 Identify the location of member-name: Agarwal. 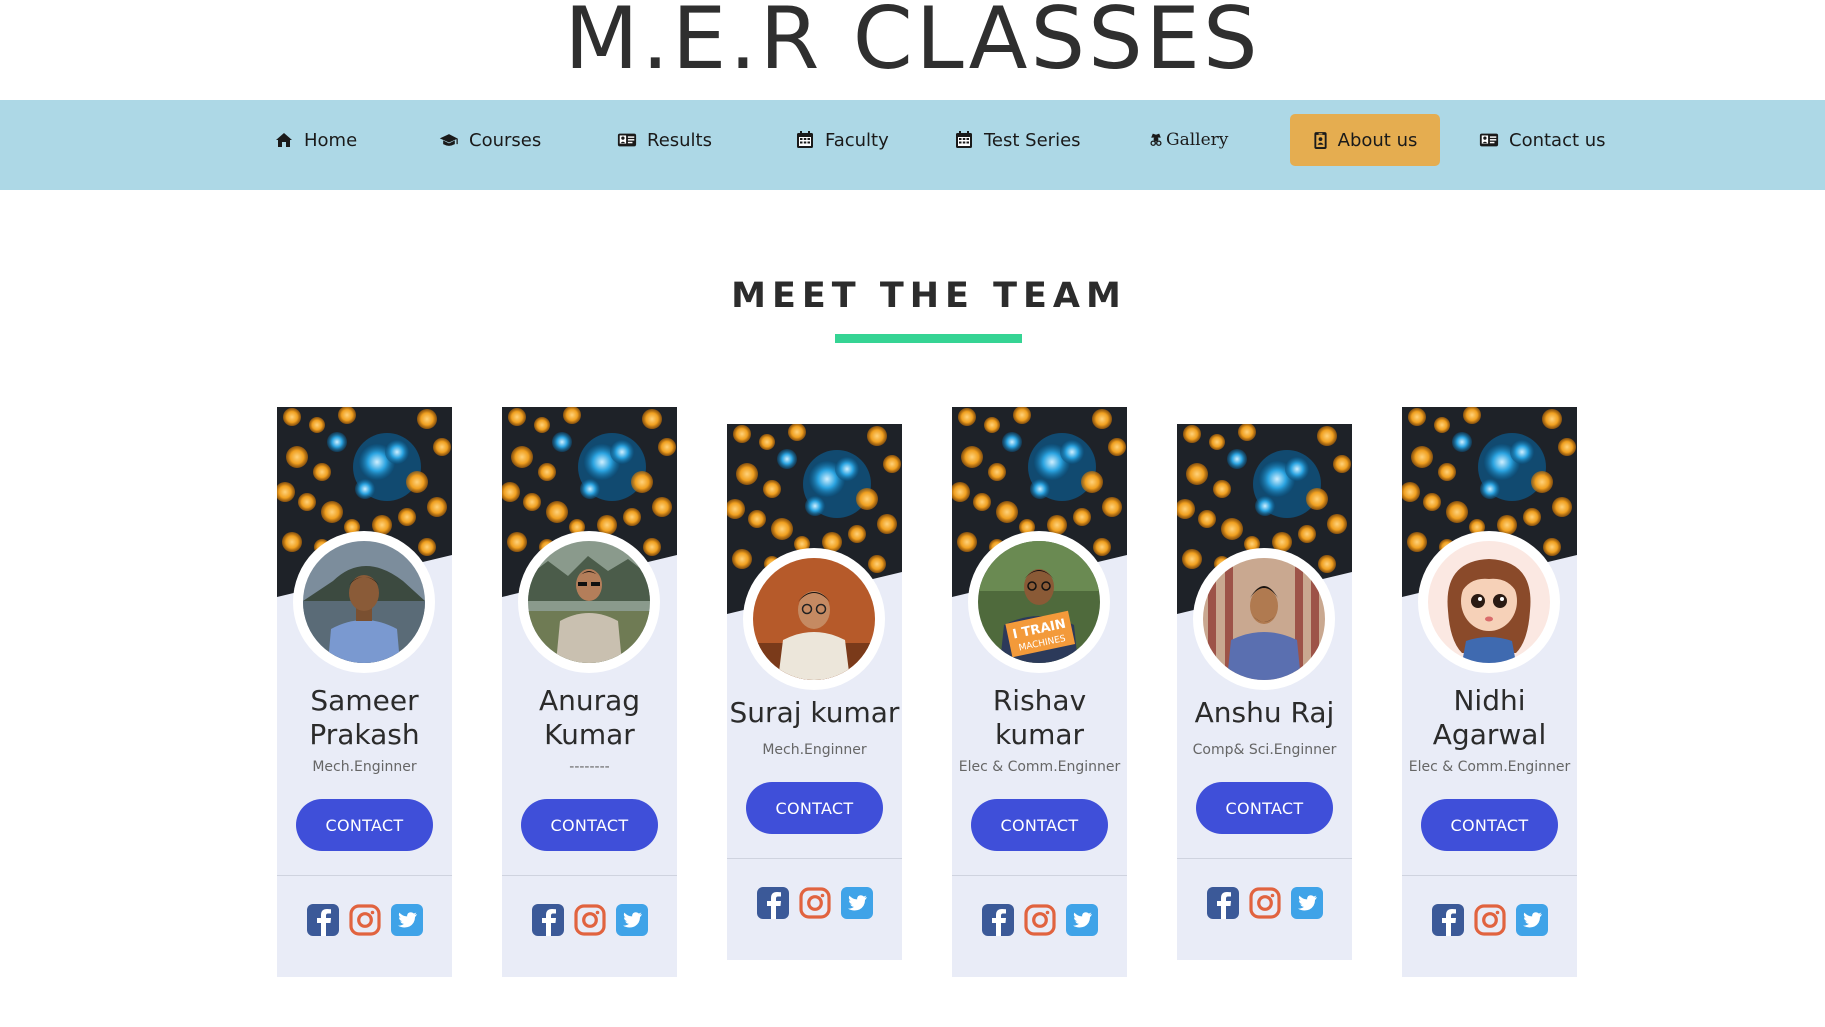
(1489, 734).